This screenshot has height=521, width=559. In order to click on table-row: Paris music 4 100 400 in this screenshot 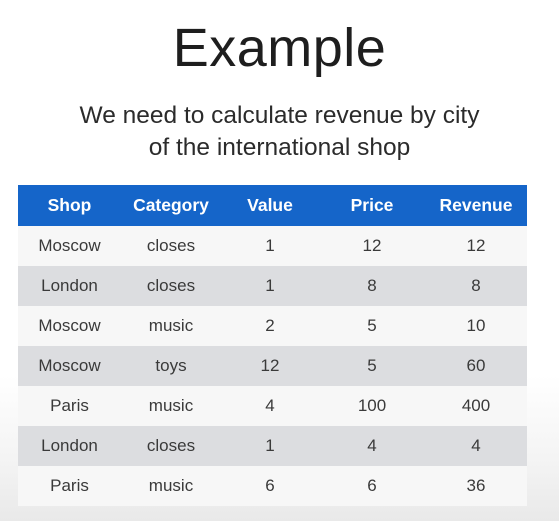, I will do `click(272, 406)`.